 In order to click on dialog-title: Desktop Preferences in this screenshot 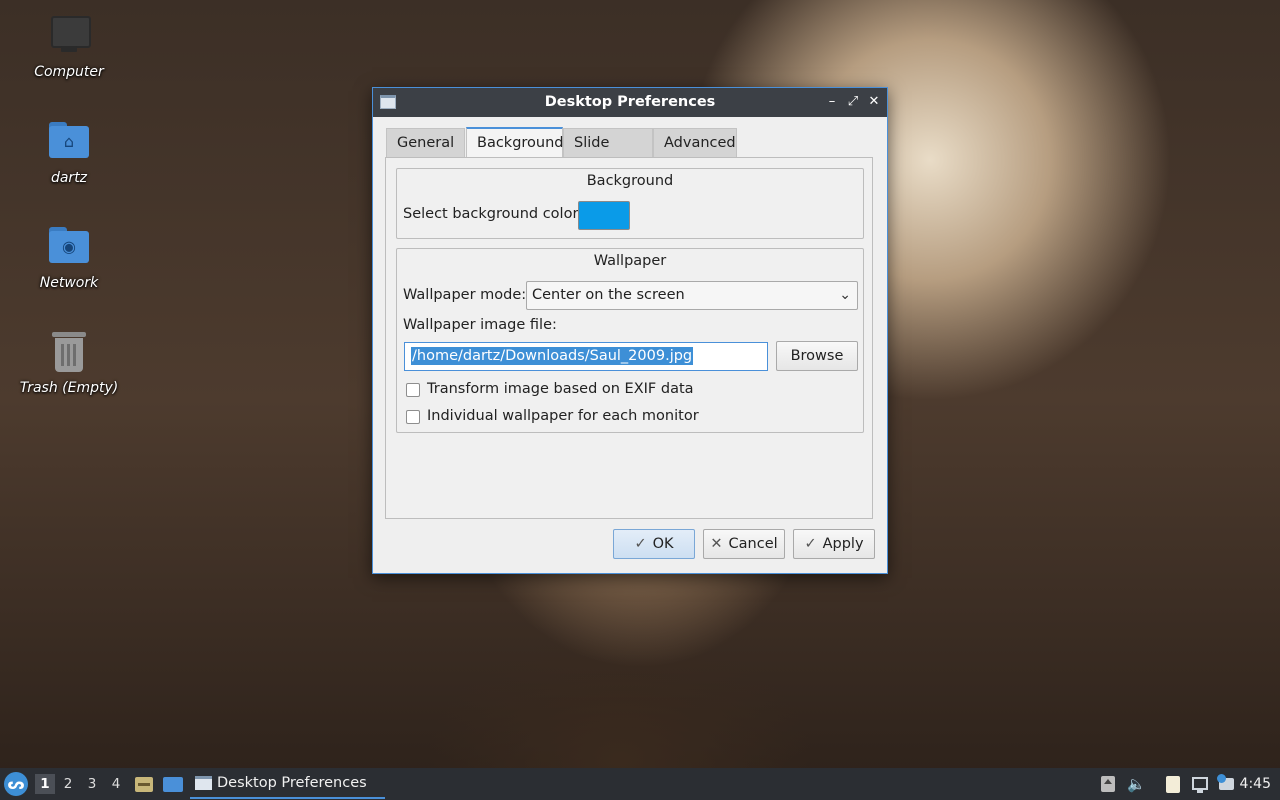, I will do `click(630, 102)`.